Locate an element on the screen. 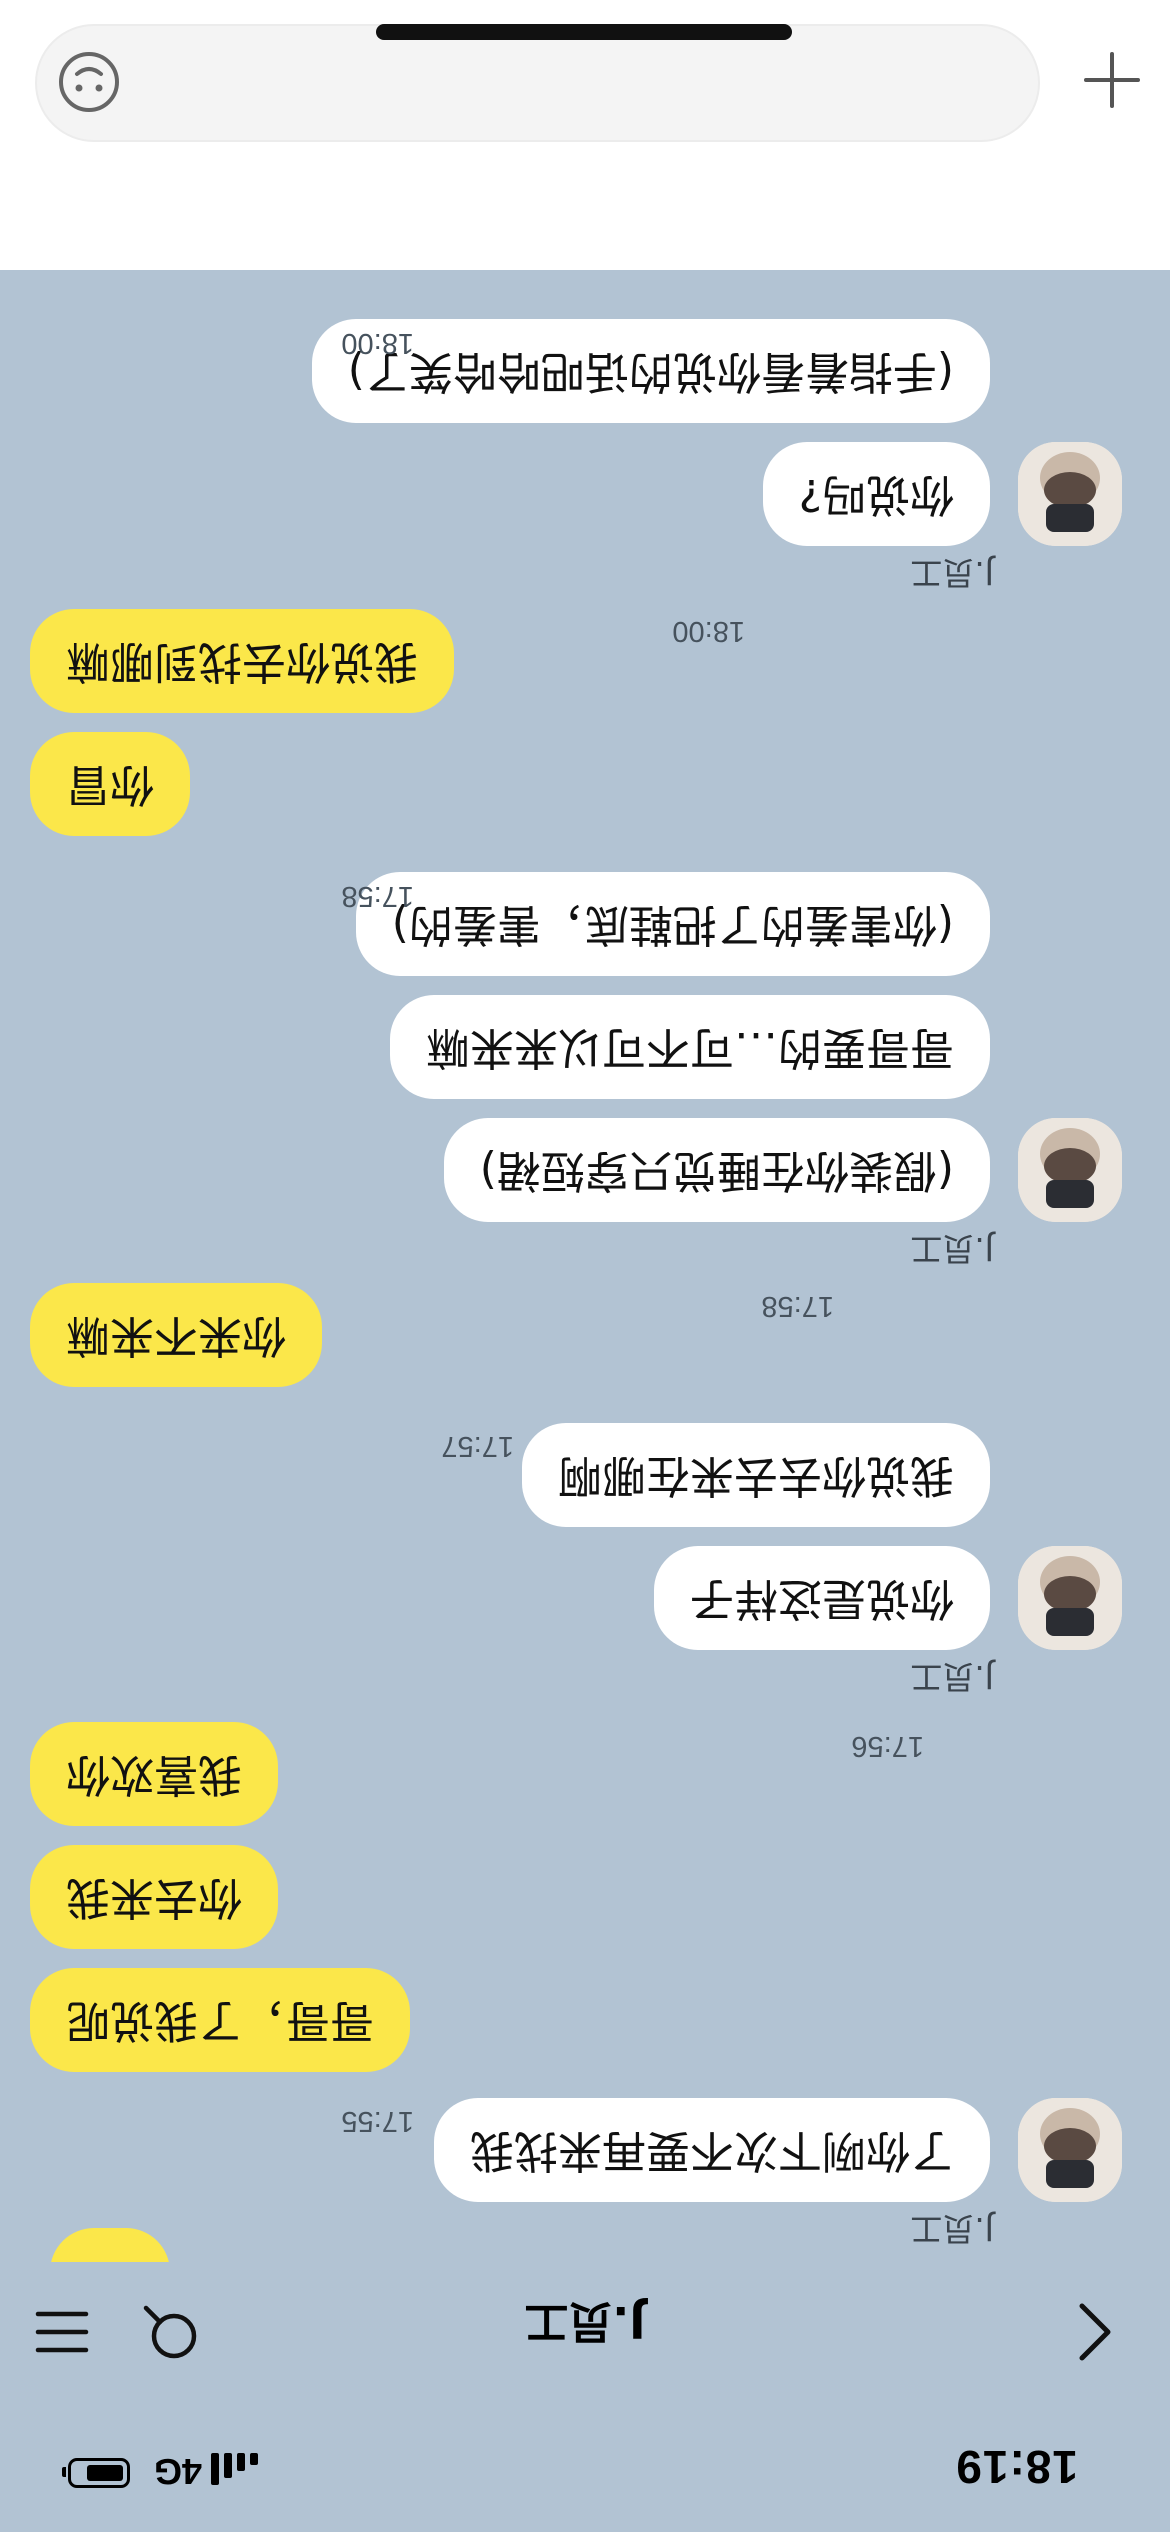 The height and width of the screenshot is (2532, 1170). message-bubble: 哥哥要的…可不可以来来嘛 is located at coordinates (690, 1047).